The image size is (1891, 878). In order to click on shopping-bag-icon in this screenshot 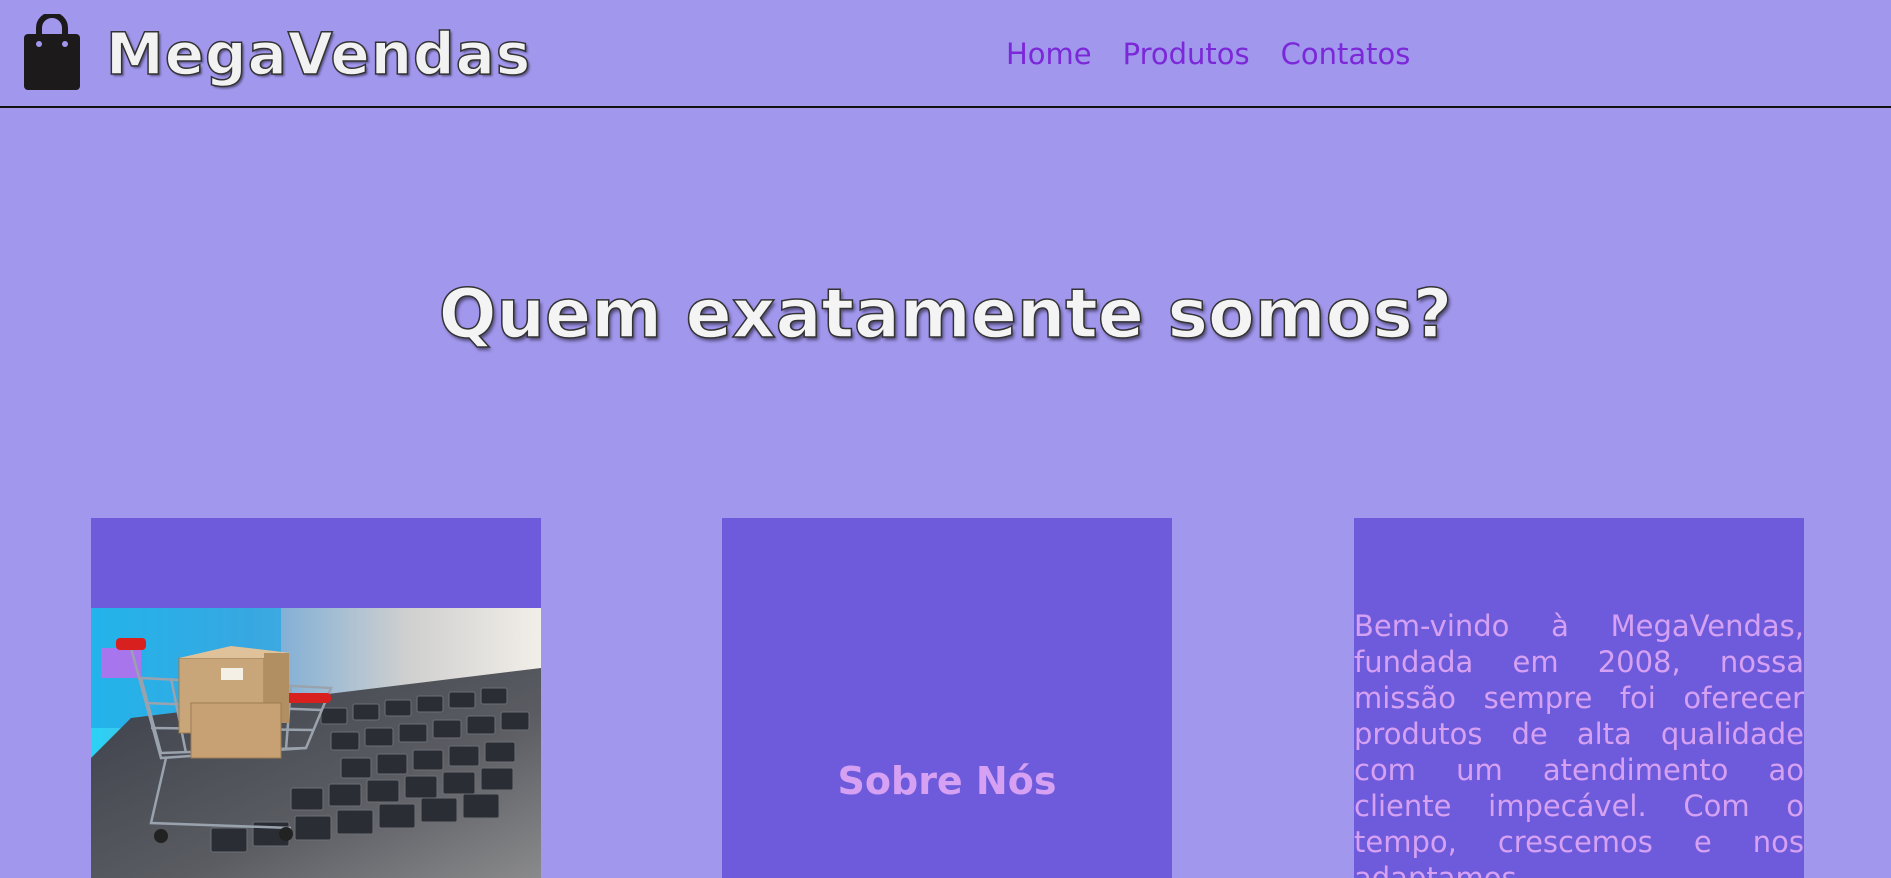, I will do `click(52, 52)`.